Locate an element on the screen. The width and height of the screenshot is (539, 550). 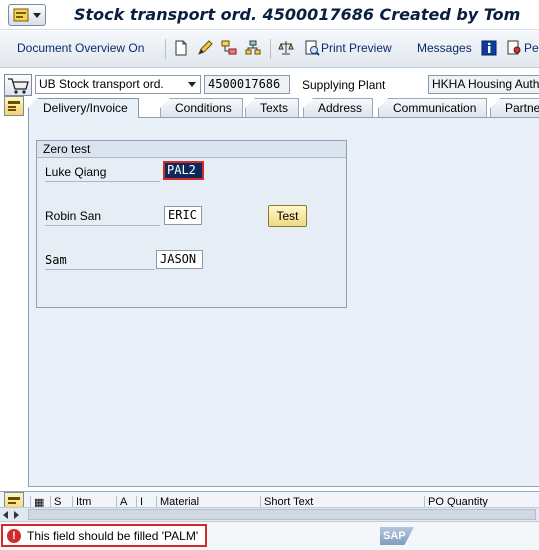
field-label-sam: Sam is located at coordinates (100, 261).